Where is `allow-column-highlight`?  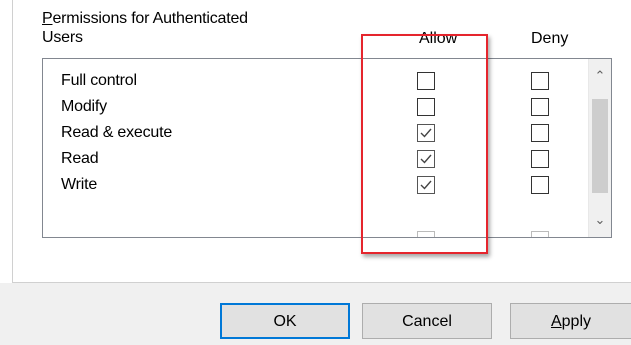 allow-column-highlight is located at coordinates (424, 144).